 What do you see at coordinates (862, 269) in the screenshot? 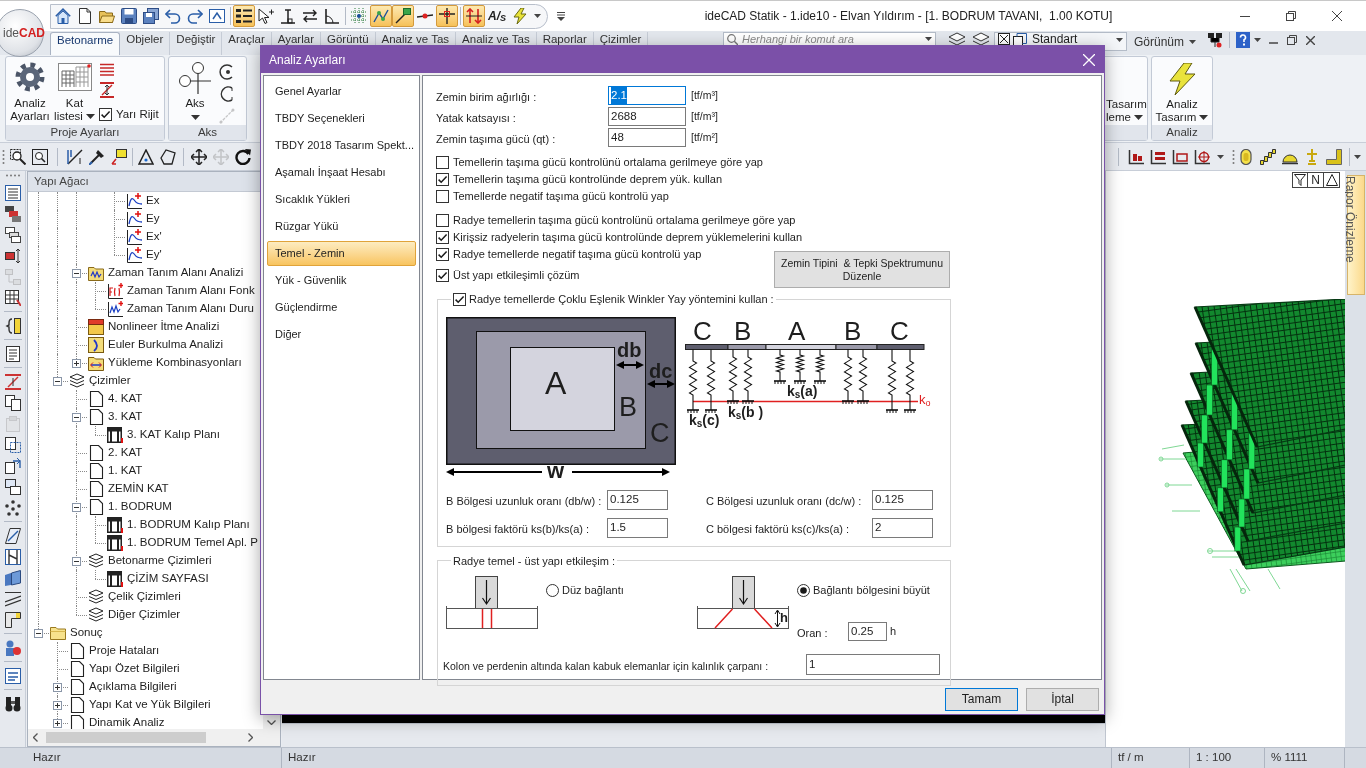
I see `edit-spectrum-button: Zemin Tipini & Tepki Spektrumunu Düzenle` at bounding box center [862, 269].